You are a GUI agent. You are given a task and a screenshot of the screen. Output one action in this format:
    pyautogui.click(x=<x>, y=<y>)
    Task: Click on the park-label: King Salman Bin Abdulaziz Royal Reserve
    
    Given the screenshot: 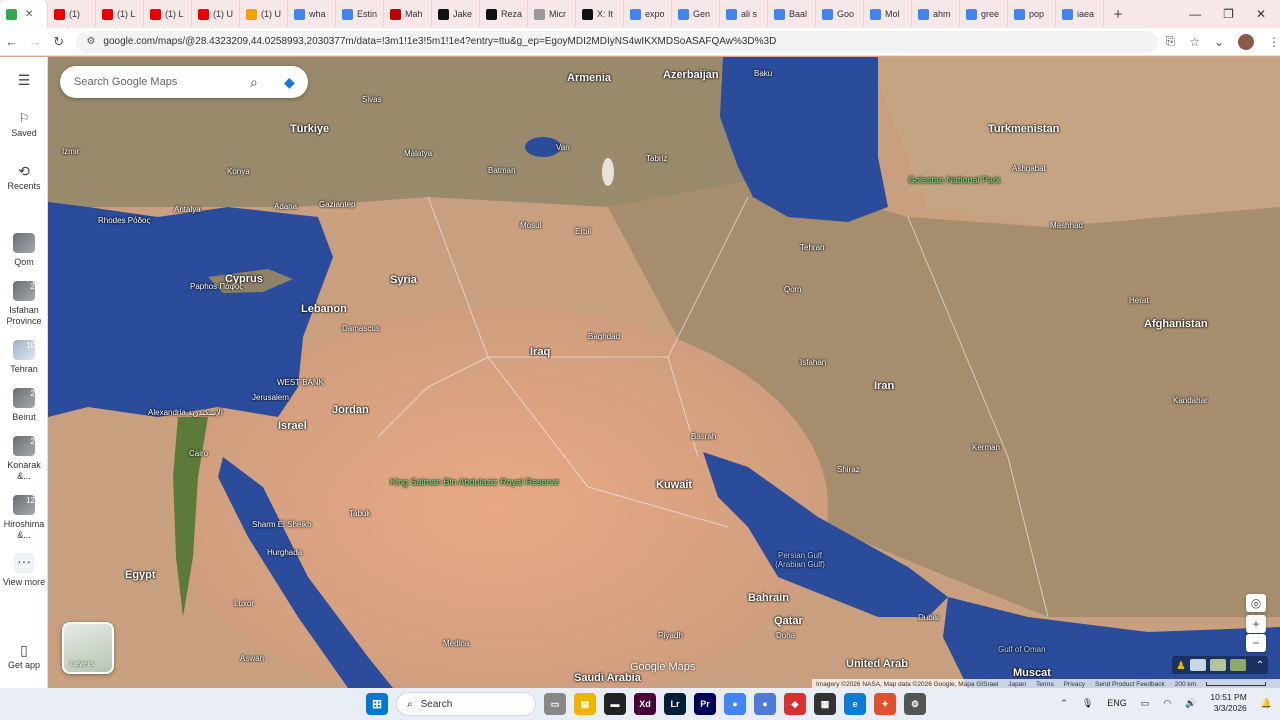 What is the action you would take?
    pyautogui.click(x=474, y=482)
    